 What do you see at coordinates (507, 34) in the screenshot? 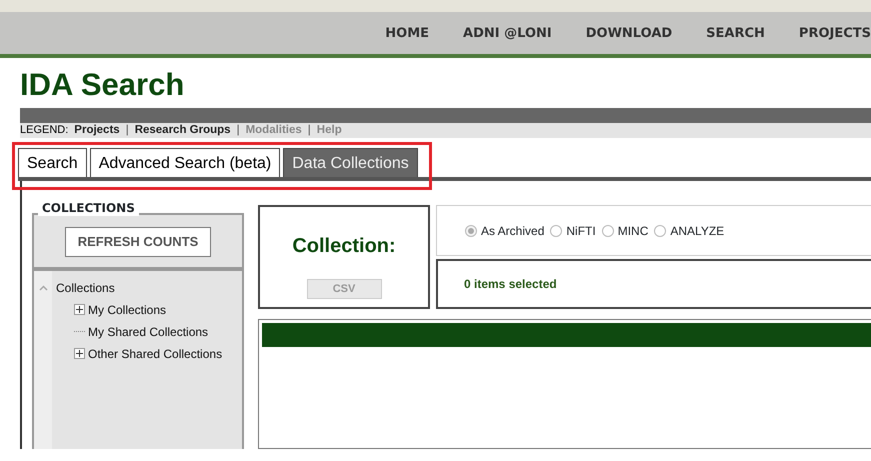
I see `nav-link: ADNI @LONI` at bounding box center [507, 34].